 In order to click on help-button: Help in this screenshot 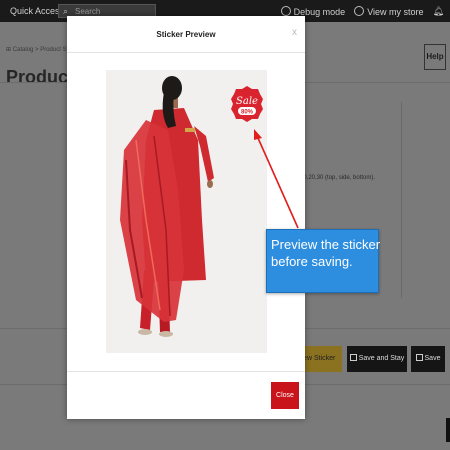, I will do `click(435, 57)`.